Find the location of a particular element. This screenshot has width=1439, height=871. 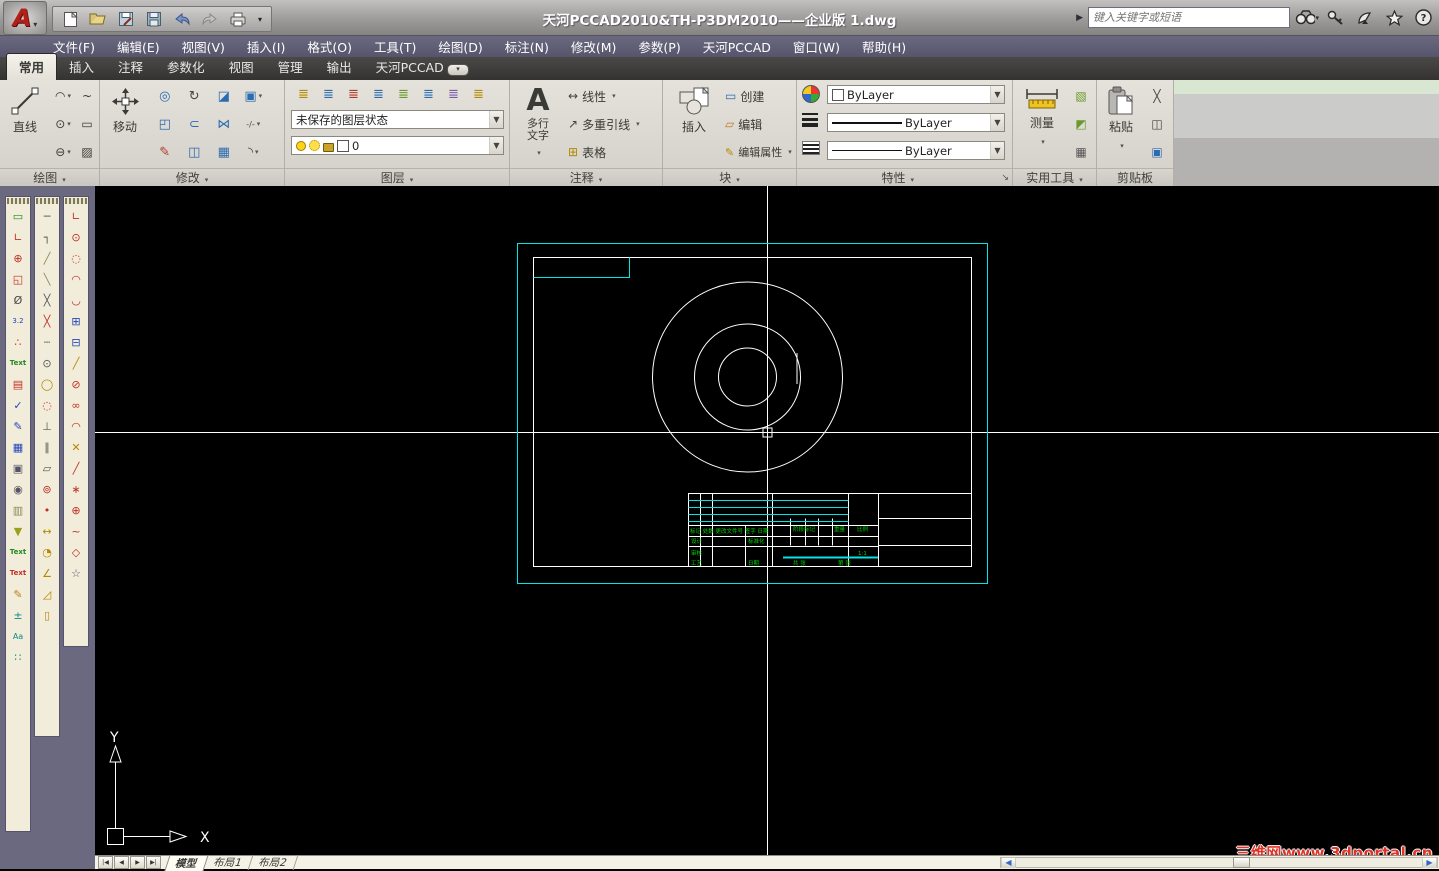

print-button is located at coordinates (238, 19).